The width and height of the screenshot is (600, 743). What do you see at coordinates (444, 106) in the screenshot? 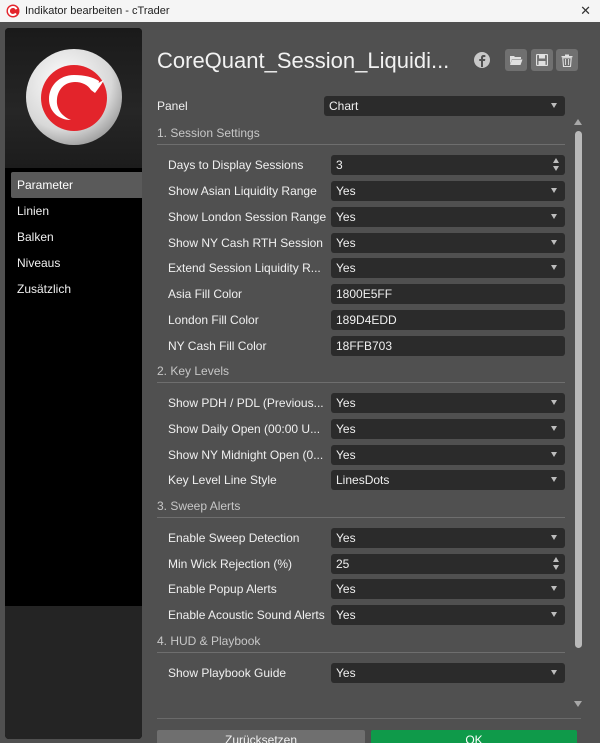
I see `panel-dropdown: Chart` at bounding box center [444, 106].